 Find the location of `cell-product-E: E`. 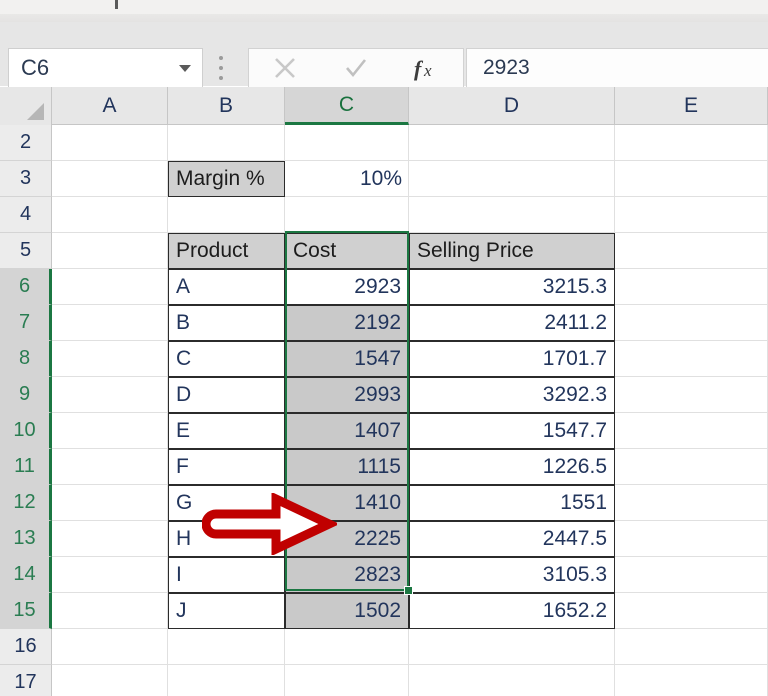

cell-product-E: E is located at coordinates (226, 431).